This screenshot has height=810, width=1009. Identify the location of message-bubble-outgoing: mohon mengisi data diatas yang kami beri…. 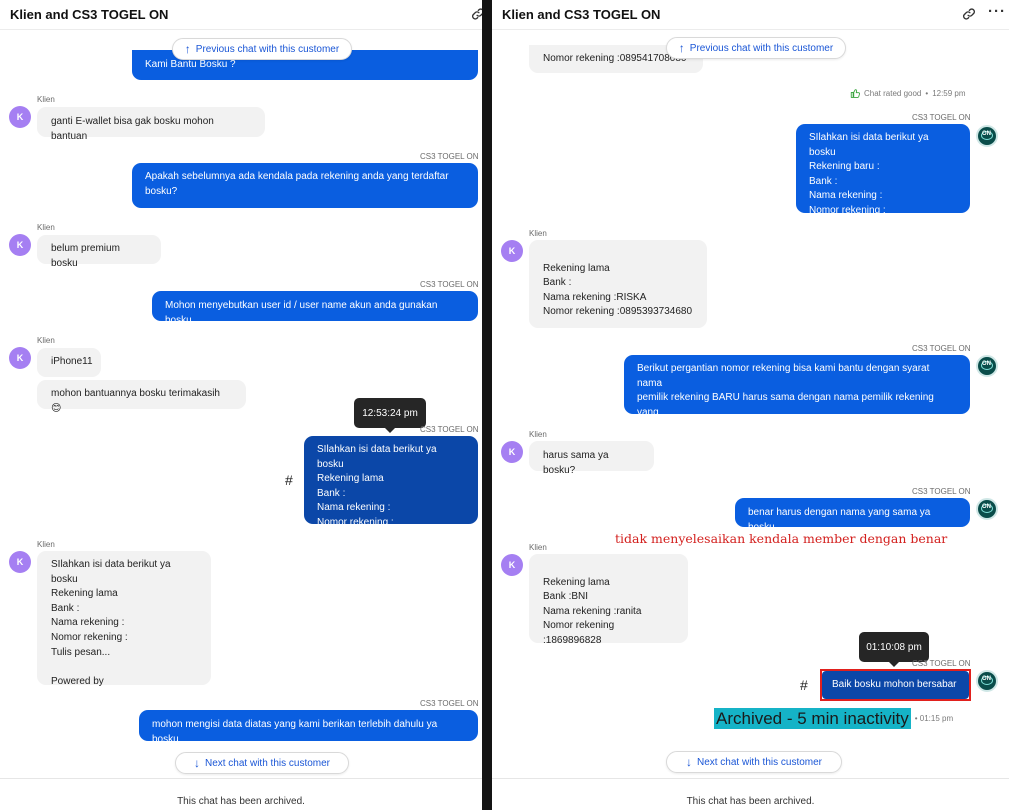
(308, 727).